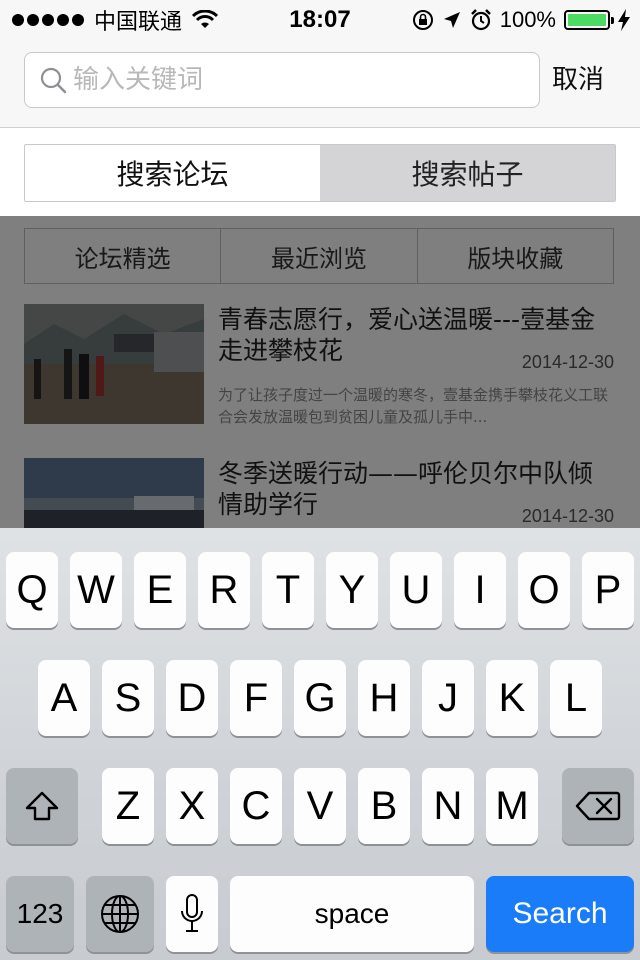 Image resolution: width=640 pixels, height=960 pixels. I want to click on key-e: E, so click(160, 590).